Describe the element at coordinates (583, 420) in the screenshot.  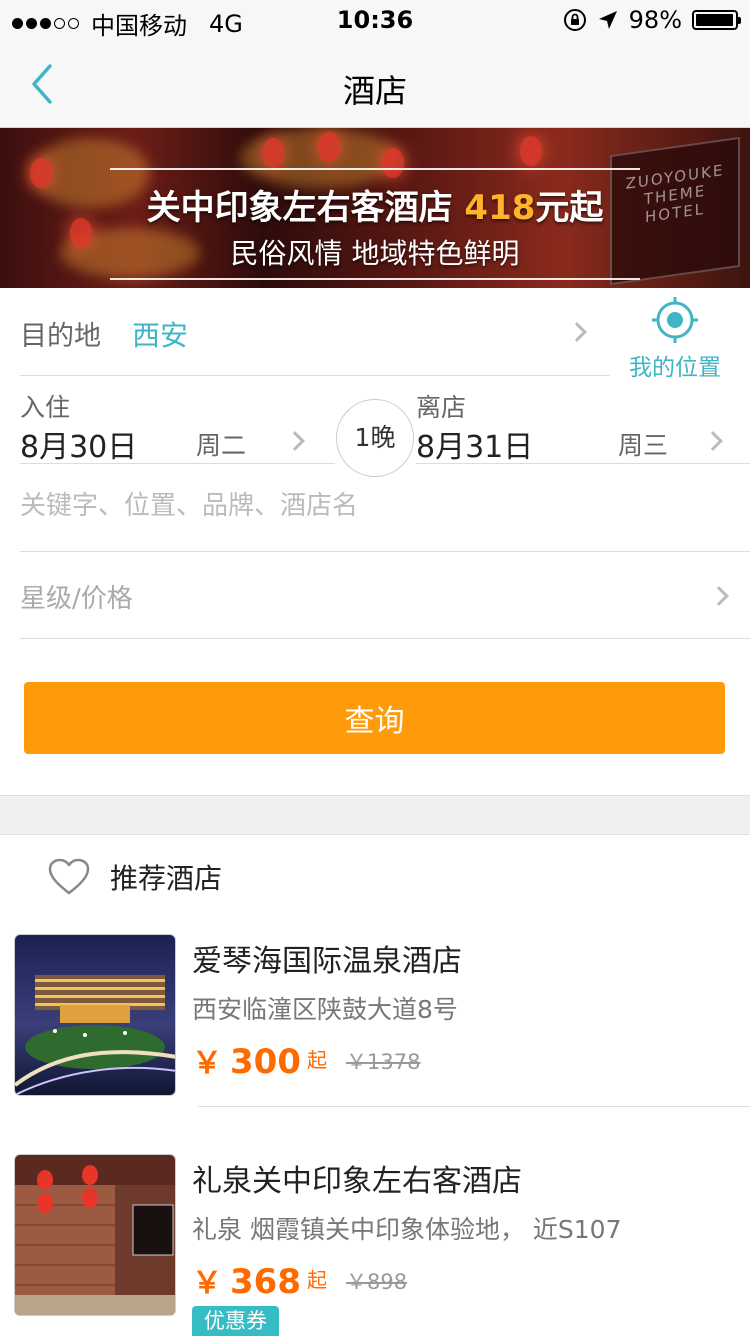
I see `checkout-date-picker: 离店 8月31日 周三` at that location.